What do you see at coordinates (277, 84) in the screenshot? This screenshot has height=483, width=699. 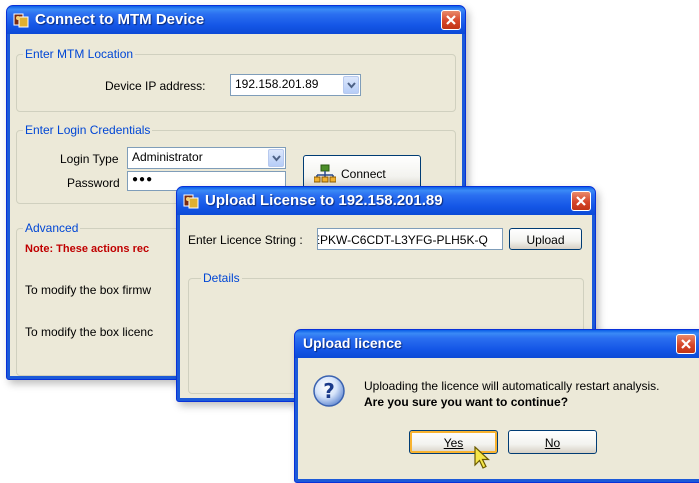 I see `ip-address-value: 192.158.201.89` at bounding box center [277, 84].